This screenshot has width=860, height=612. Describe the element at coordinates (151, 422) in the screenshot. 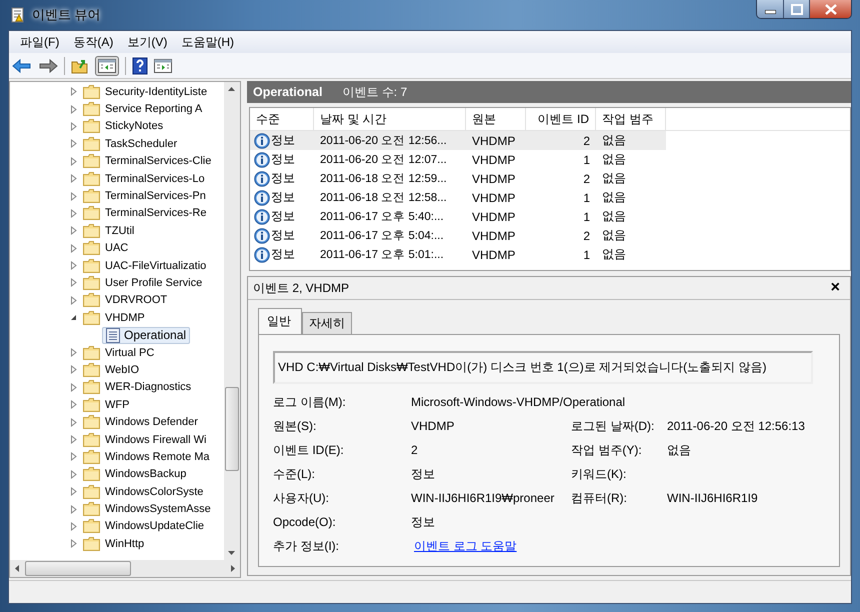

I see `tree-item: Windows Defender` at that location.